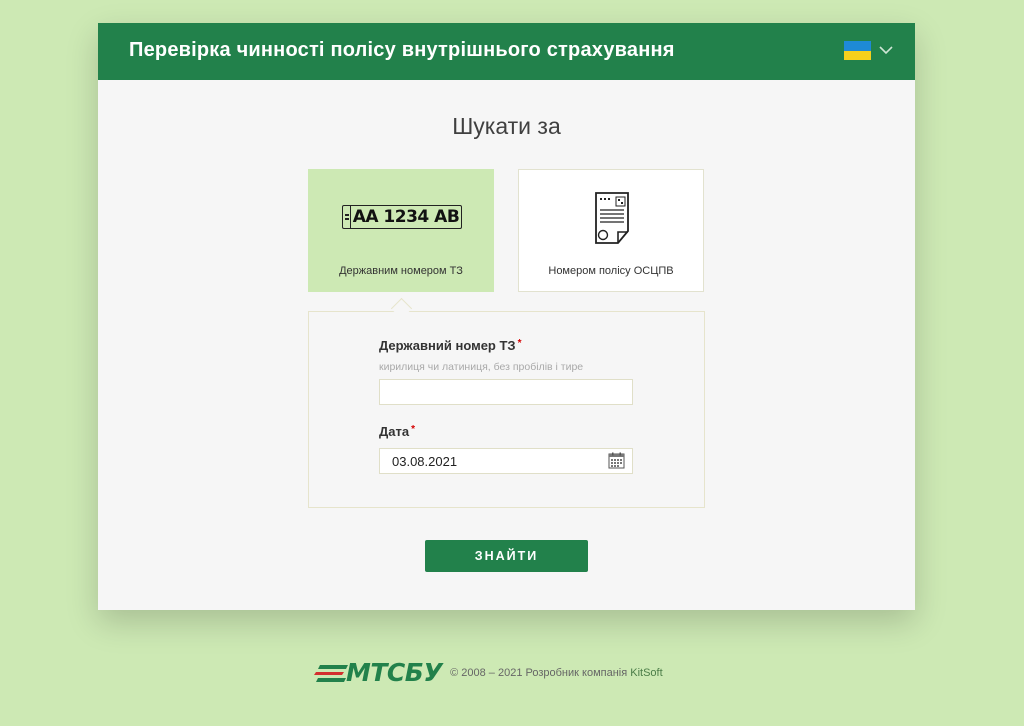 Image resolution: width=1024 pixels, height=726 pixels. Describe the element at coordinates (646, 673) in the screenshot. I see `developer-link: KitSoft` at that location.